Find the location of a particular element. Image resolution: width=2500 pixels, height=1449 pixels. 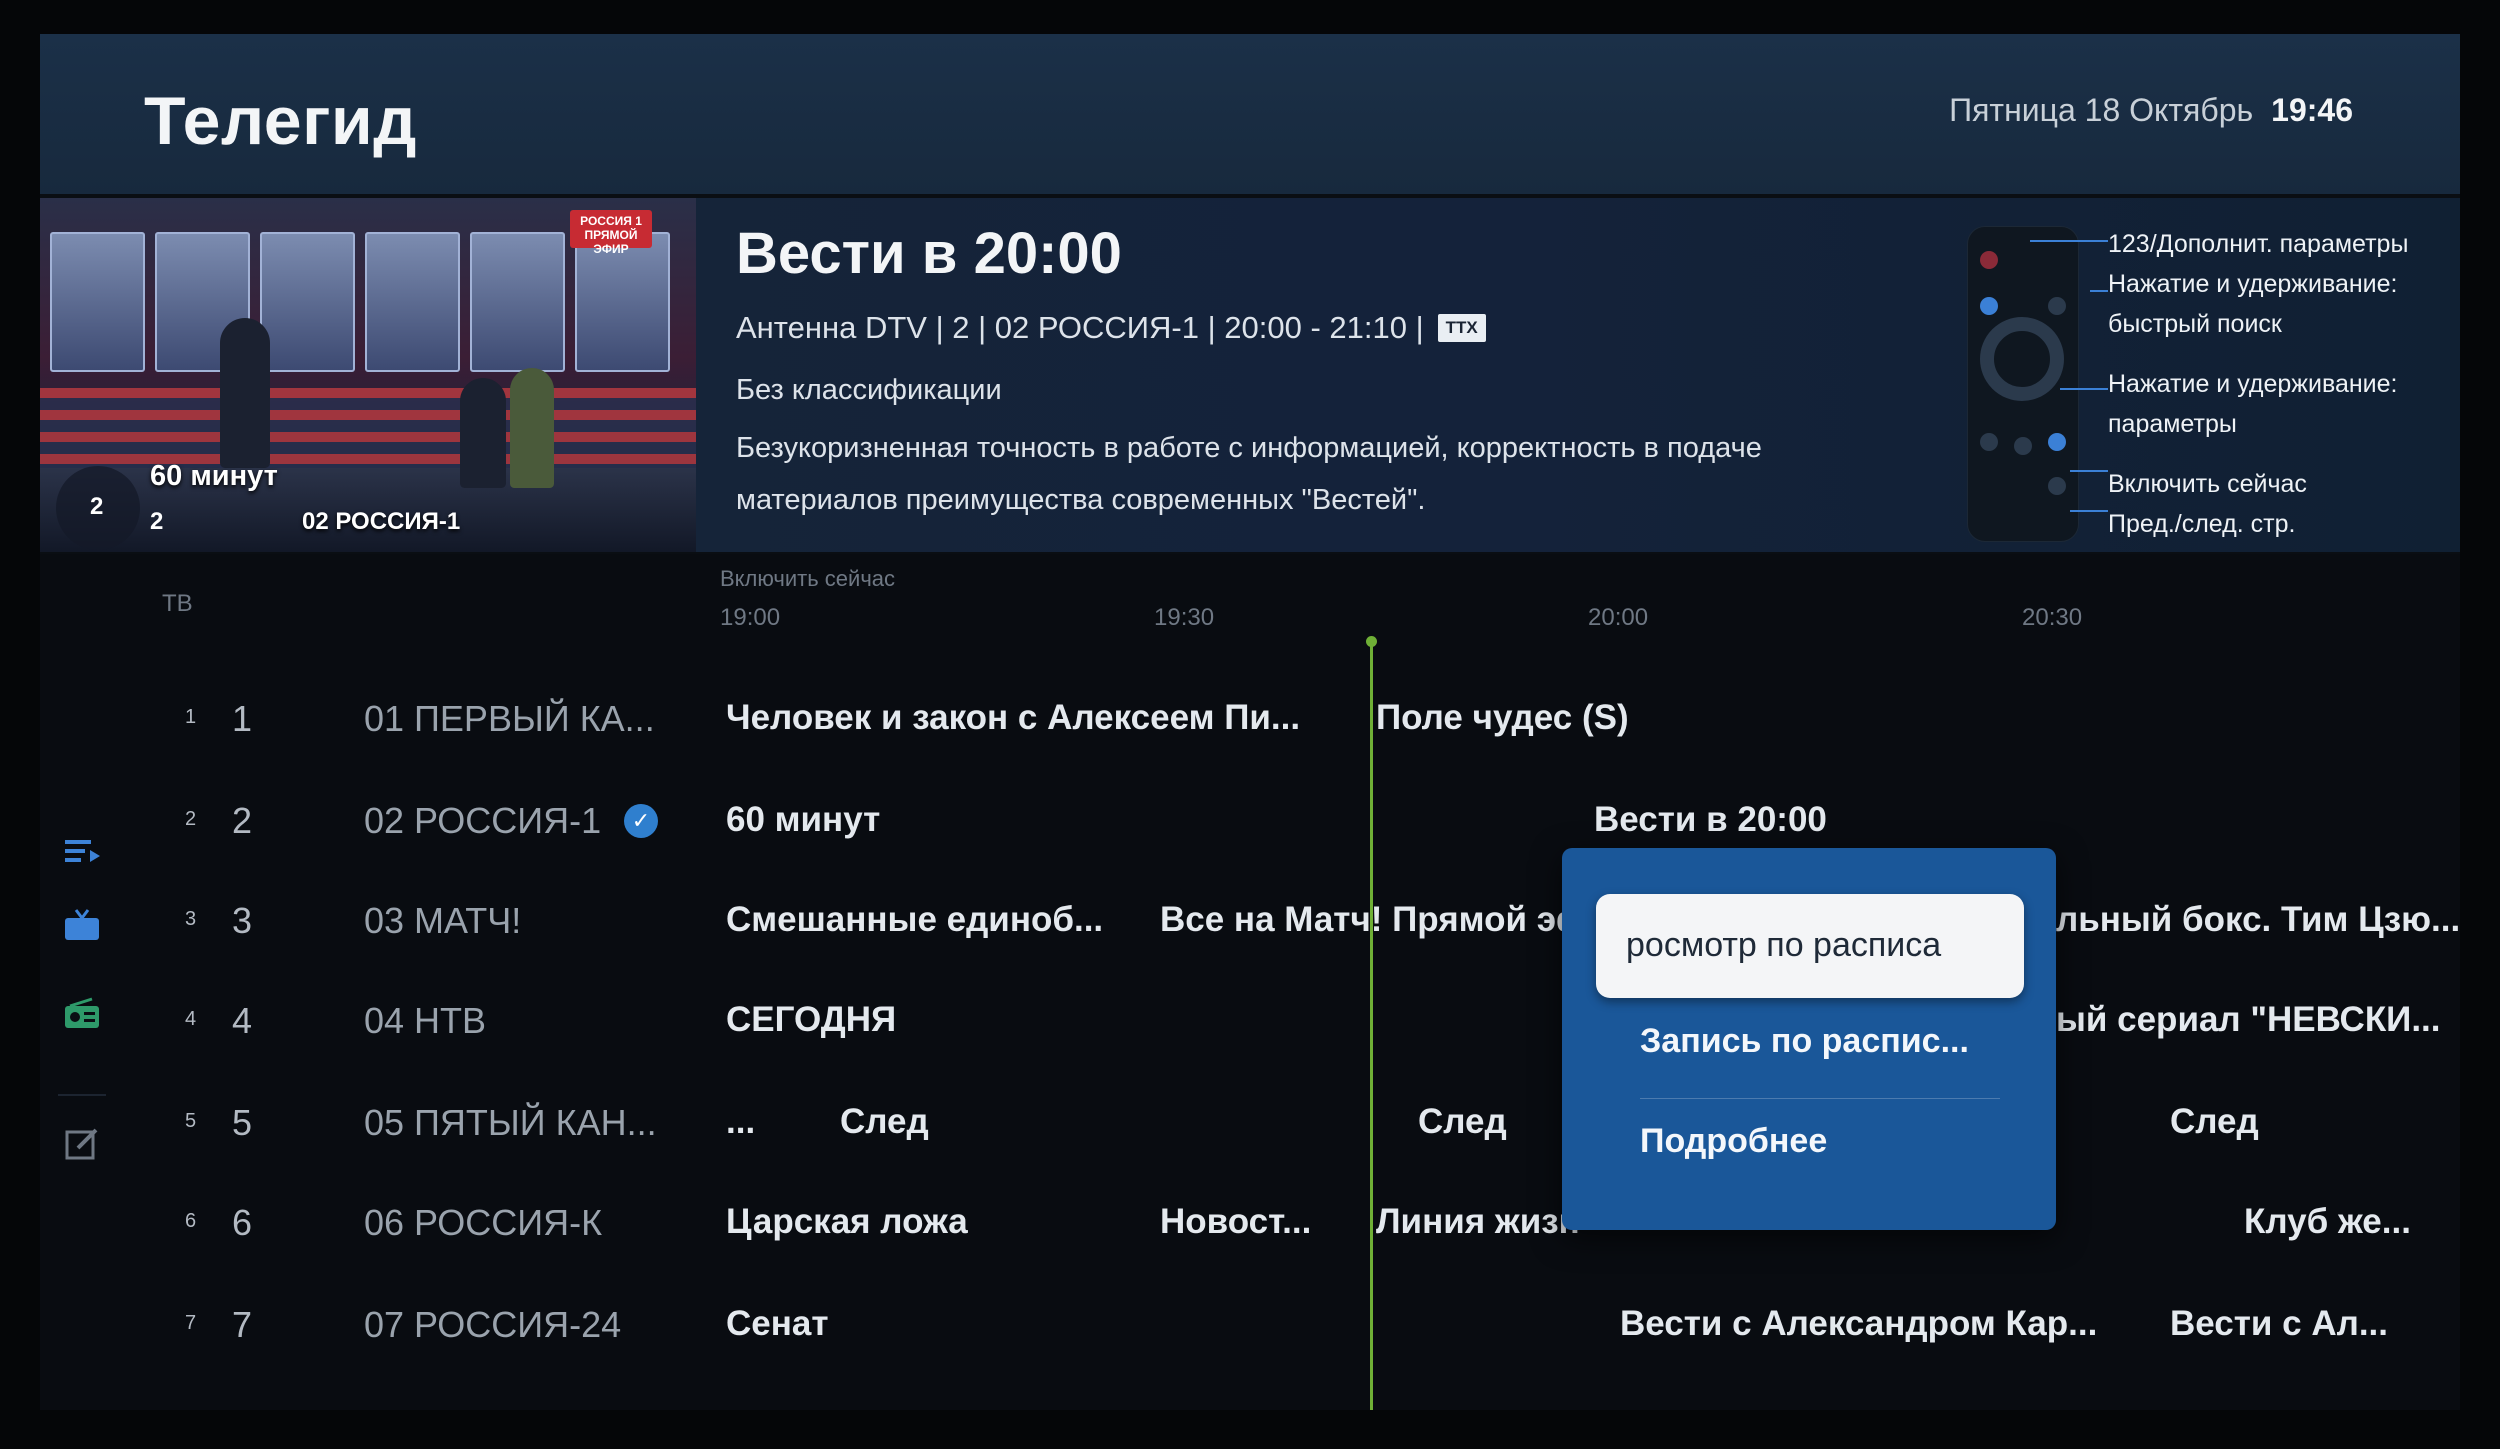

num-button-icon is located at coordinates (1989, 306).